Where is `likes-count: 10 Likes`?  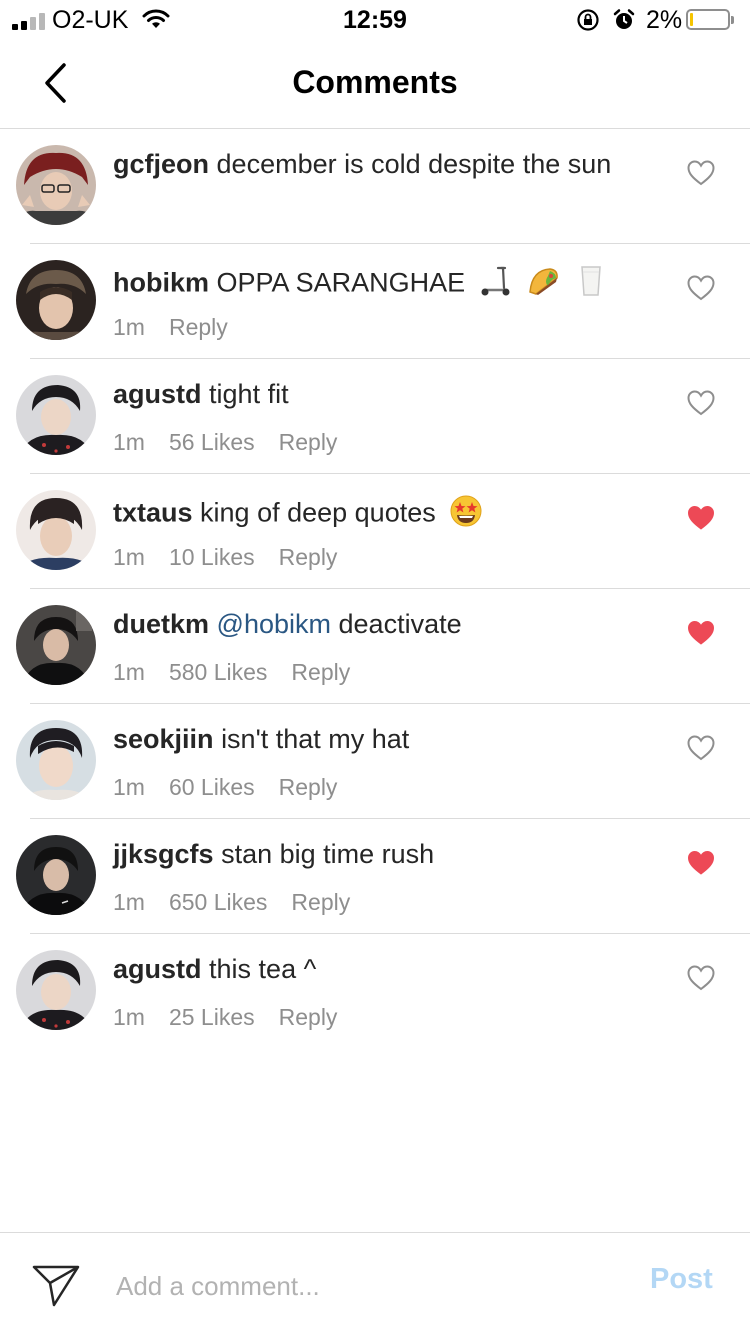 likes-count: 10 Likes is located at coordinates (212, 557).